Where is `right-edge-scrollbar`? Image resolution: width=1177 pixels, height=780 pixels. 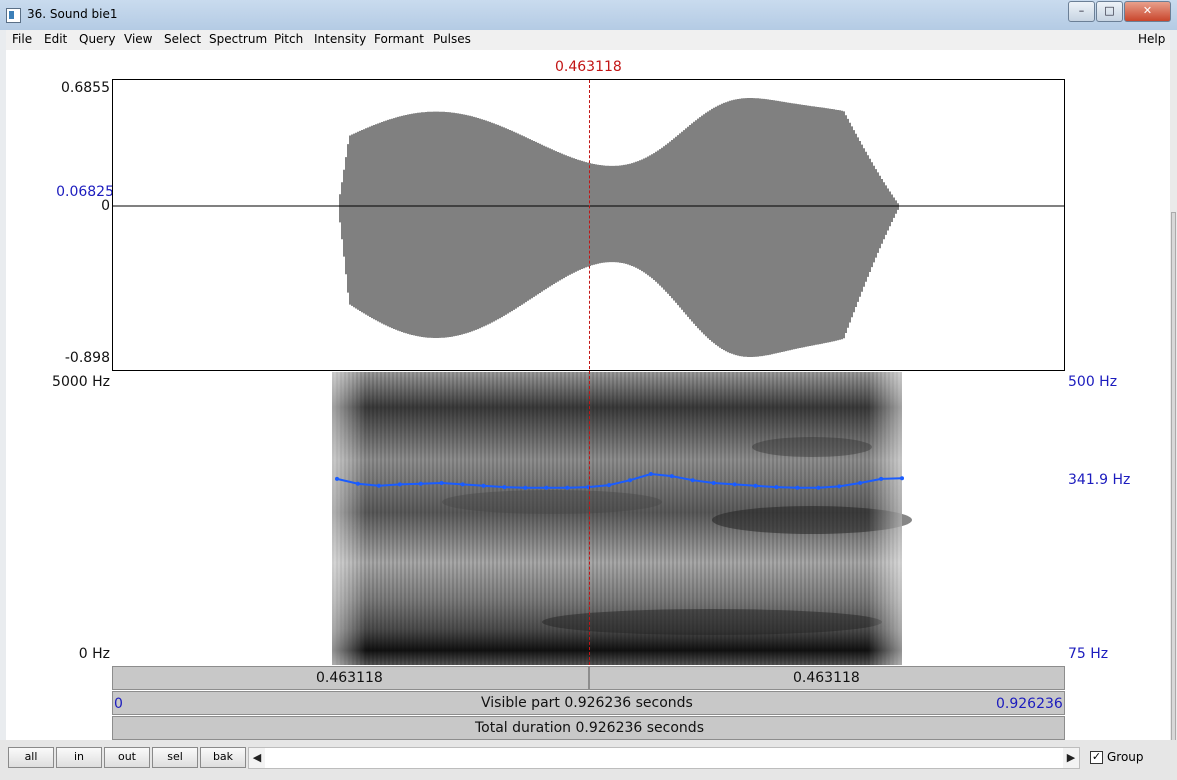
right-edge-scrollbar is located at coordinates (1173, 408).